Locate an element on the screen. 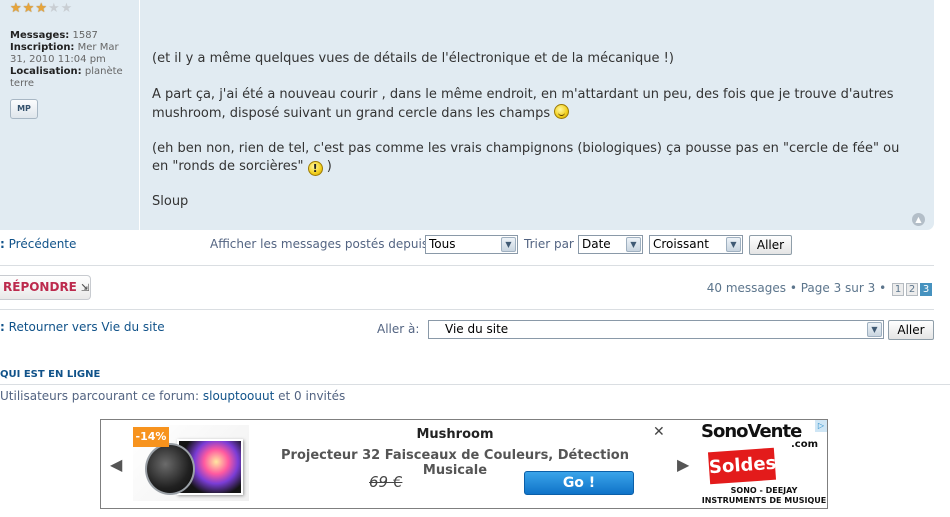  display-since-label: Afficher les messages postés depuis: is located at coordinates (321, 244).